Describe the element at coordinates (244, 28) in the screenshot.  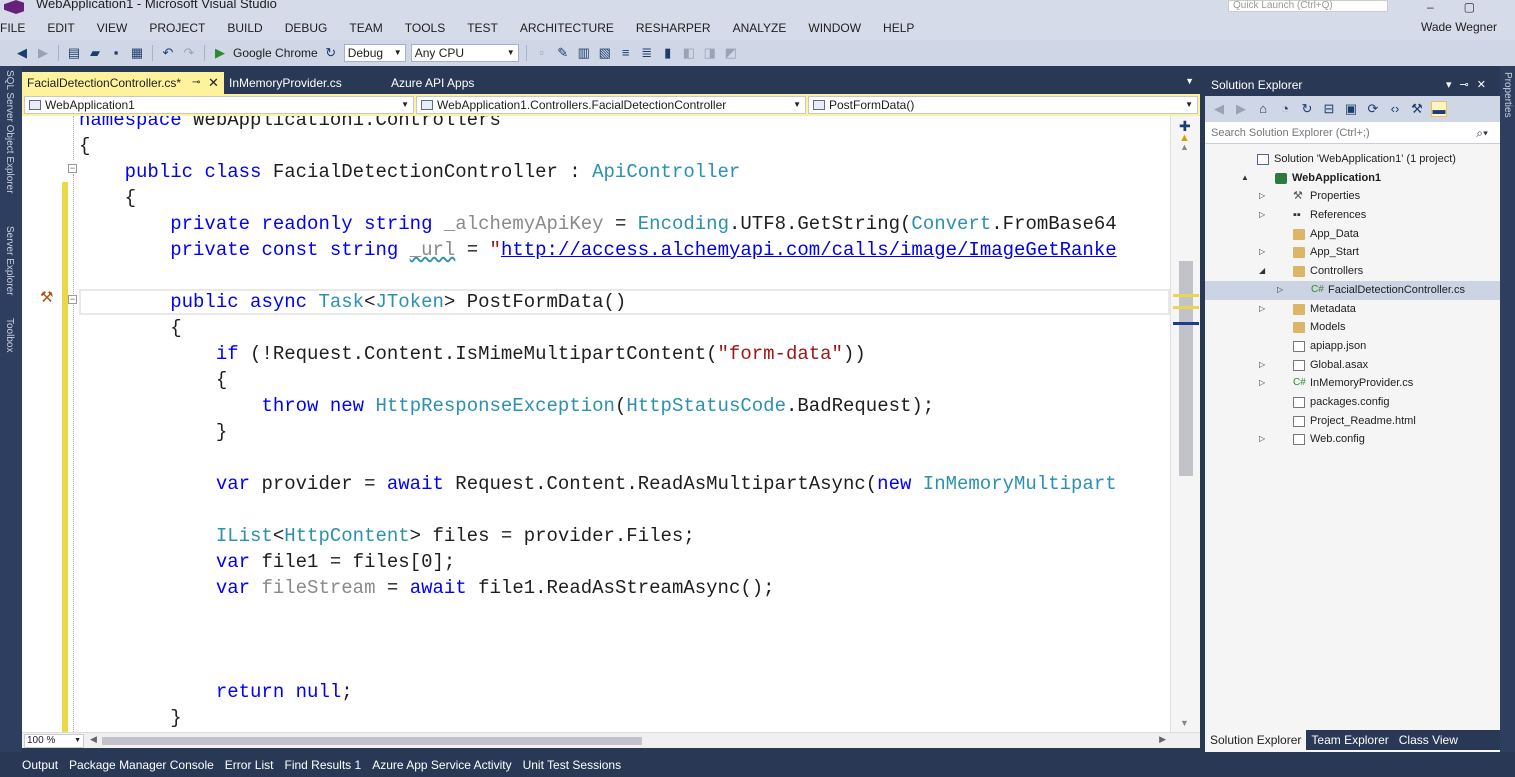
I see `menu-build: BUILD` at that location.